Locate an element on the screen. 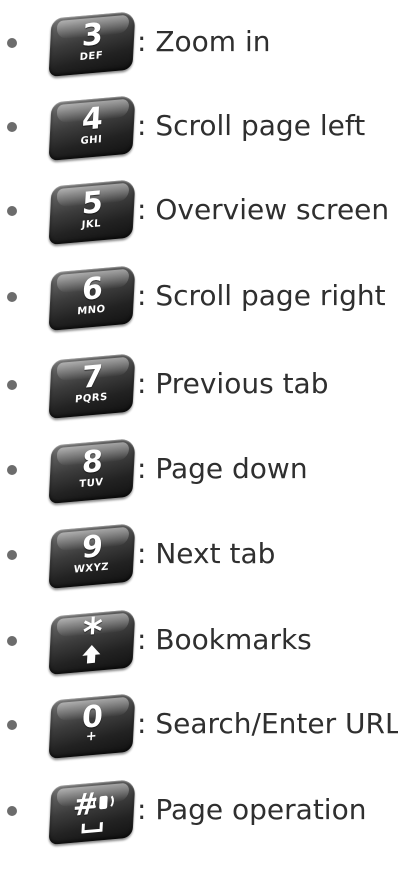 Image resolution: width=398 pixels, height=871 pixels. key-5-button-icon: 5 JKL is located at coordinates (92, 212).